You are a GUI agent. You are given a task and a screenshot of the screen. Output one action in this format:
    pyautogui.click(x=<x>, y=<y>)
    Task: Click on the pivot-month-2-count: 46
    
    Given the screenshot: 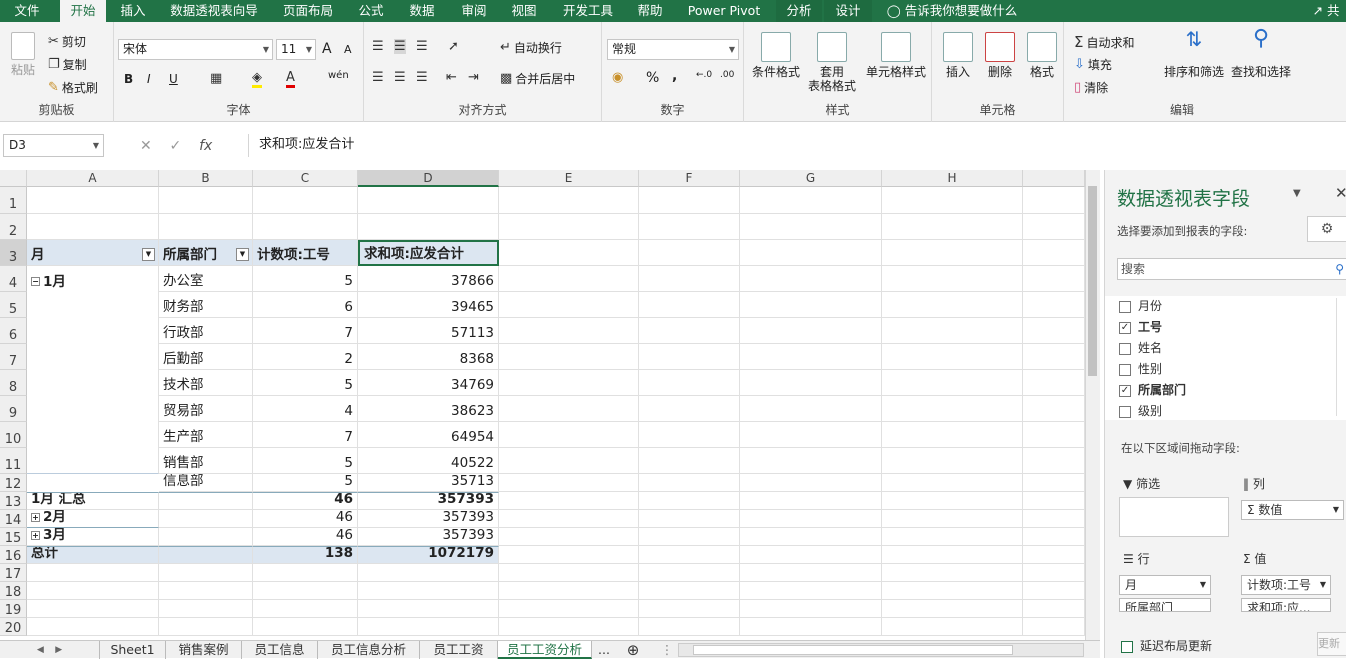 What is the action you would take?
    pyautogui.click(x=305, y=519)
    